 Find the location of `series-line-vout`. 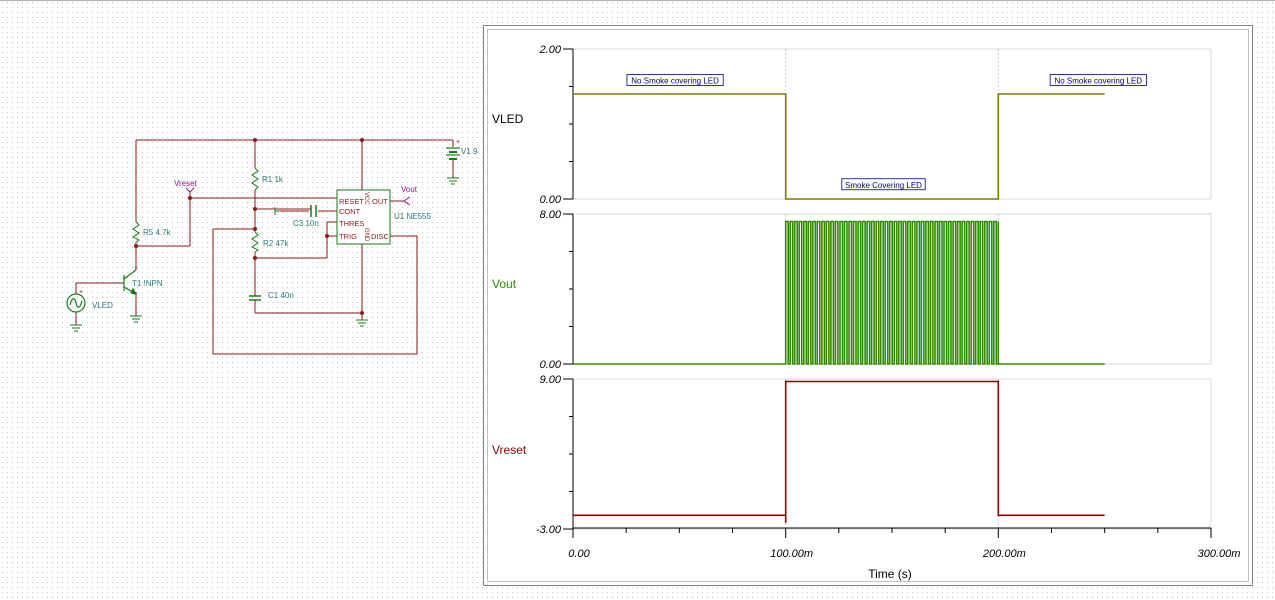

series-line-vout is located at coordinates (839, 292).